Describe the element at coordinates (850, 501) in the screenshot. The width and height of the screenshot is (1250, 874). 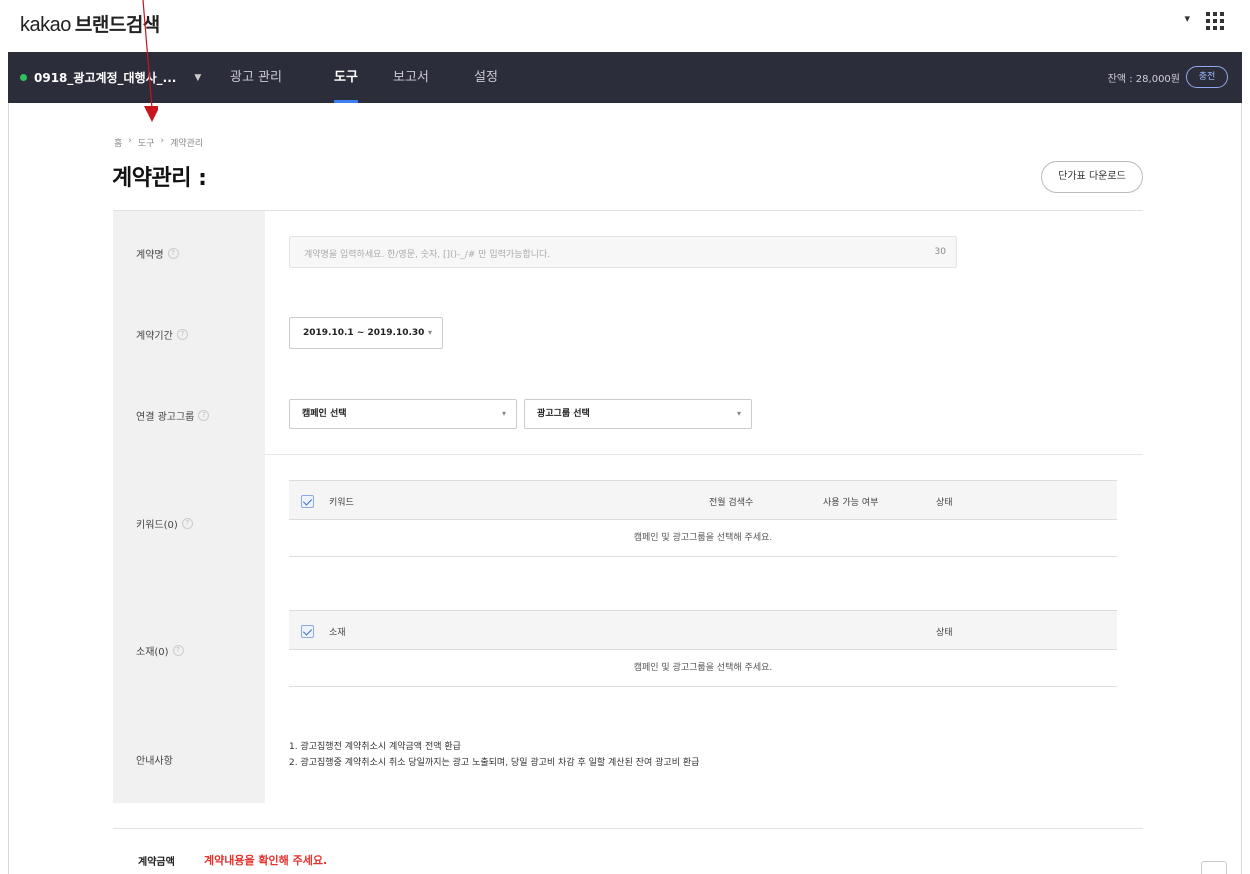
I see `column-availability: 사용 가능 여부` at that location.